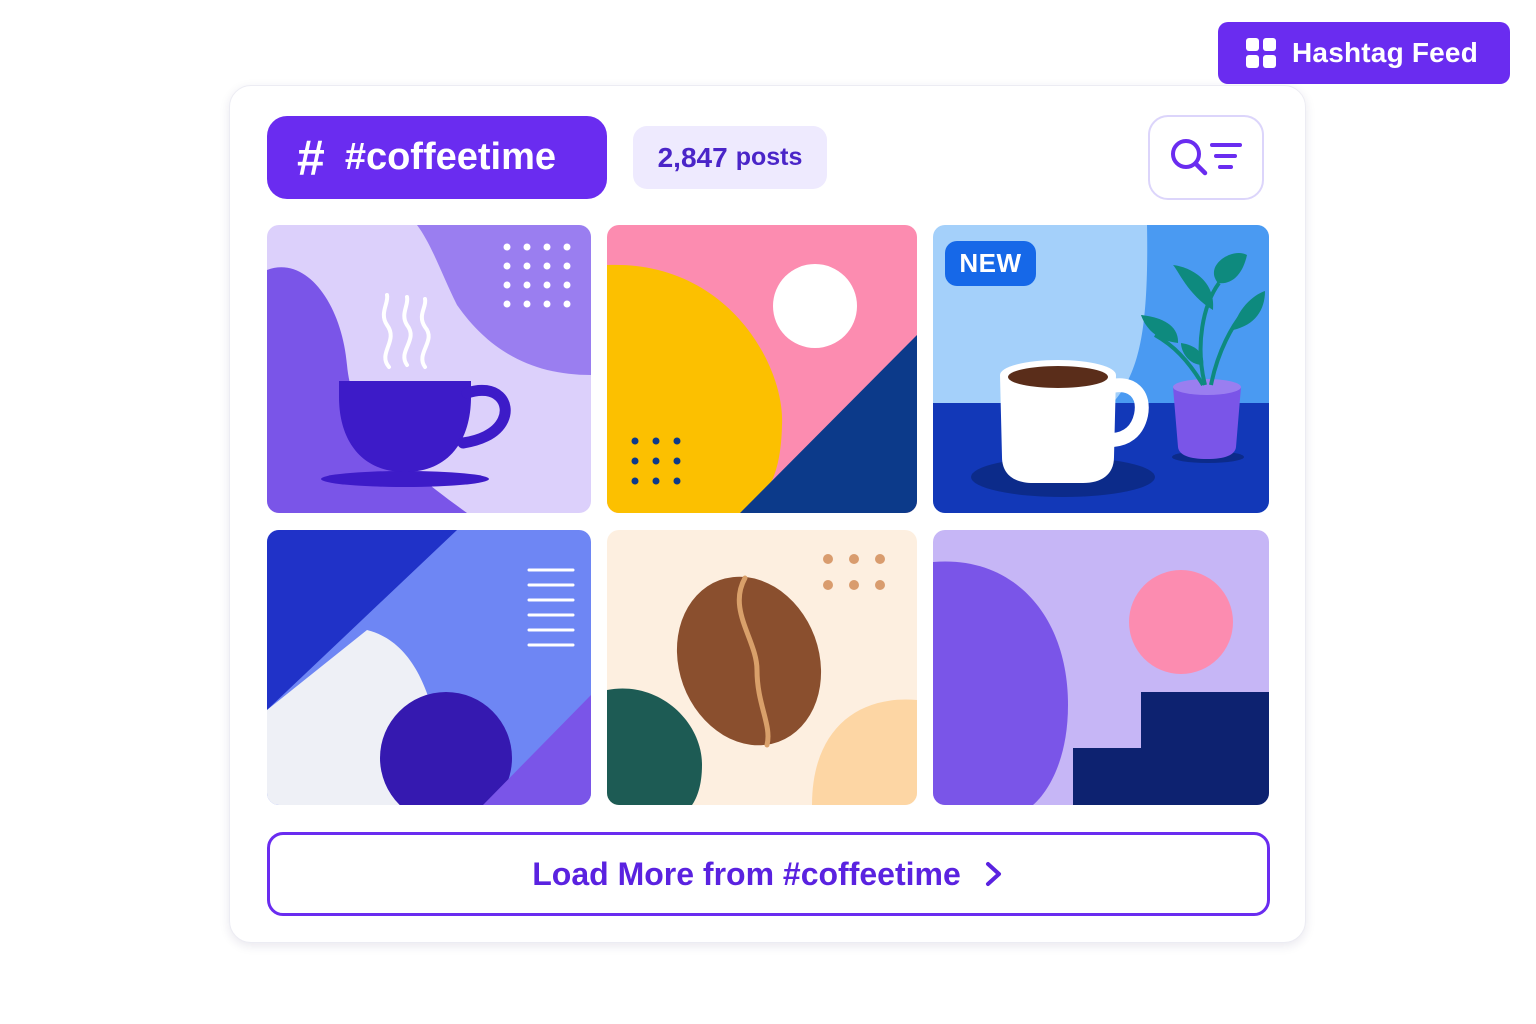 This screenshot has height=1024, width=1536. Describe the element at coordinates (993, 874) in the screenshot. I see `chevron-right-icon` at that location.